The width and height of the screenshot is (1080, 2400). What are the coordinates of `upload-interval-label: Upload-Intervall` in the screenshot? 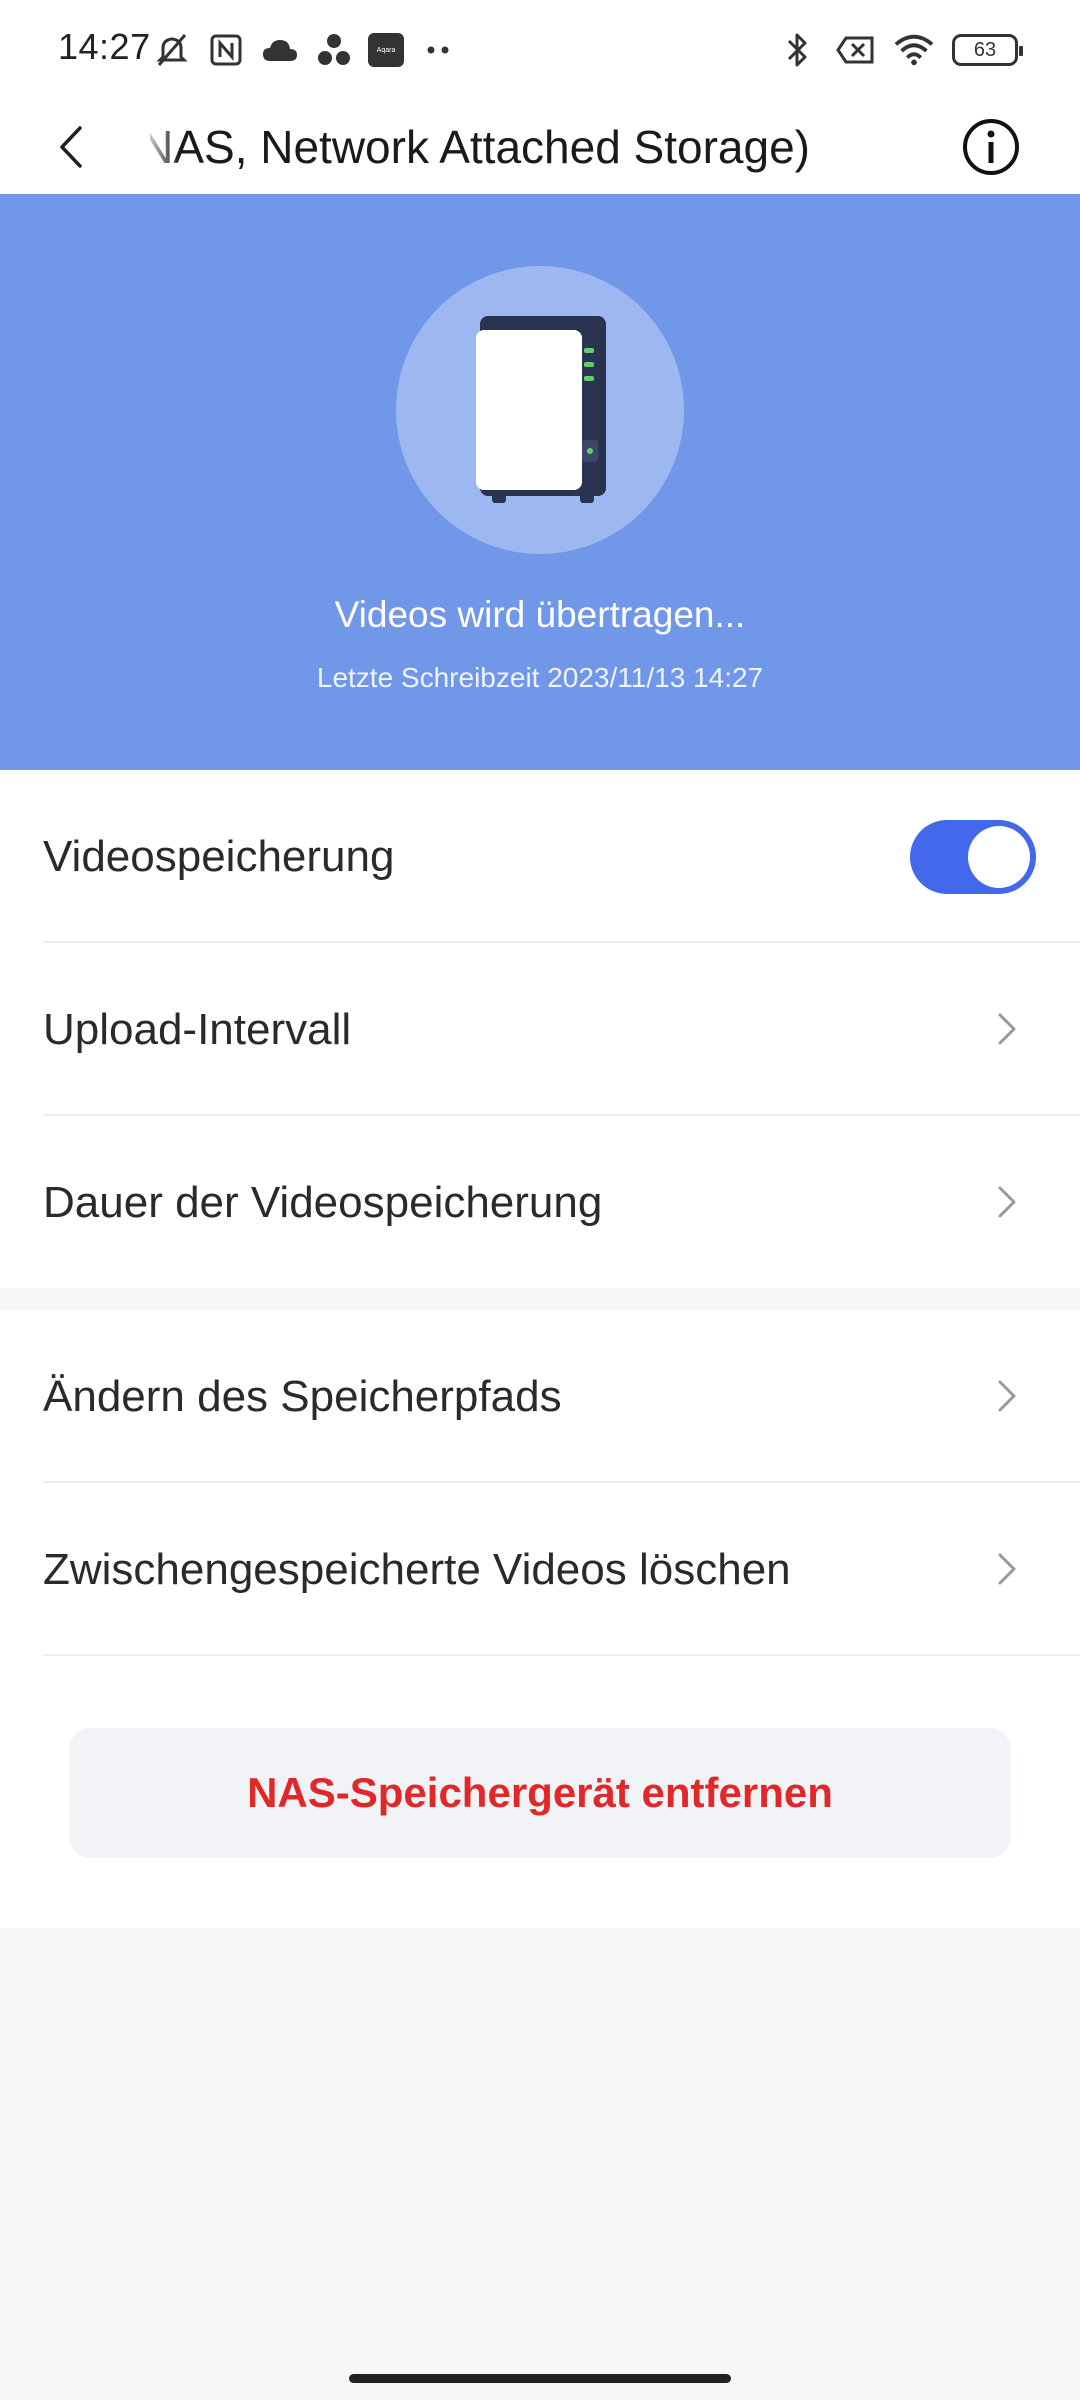 It's located at (197, 1029).